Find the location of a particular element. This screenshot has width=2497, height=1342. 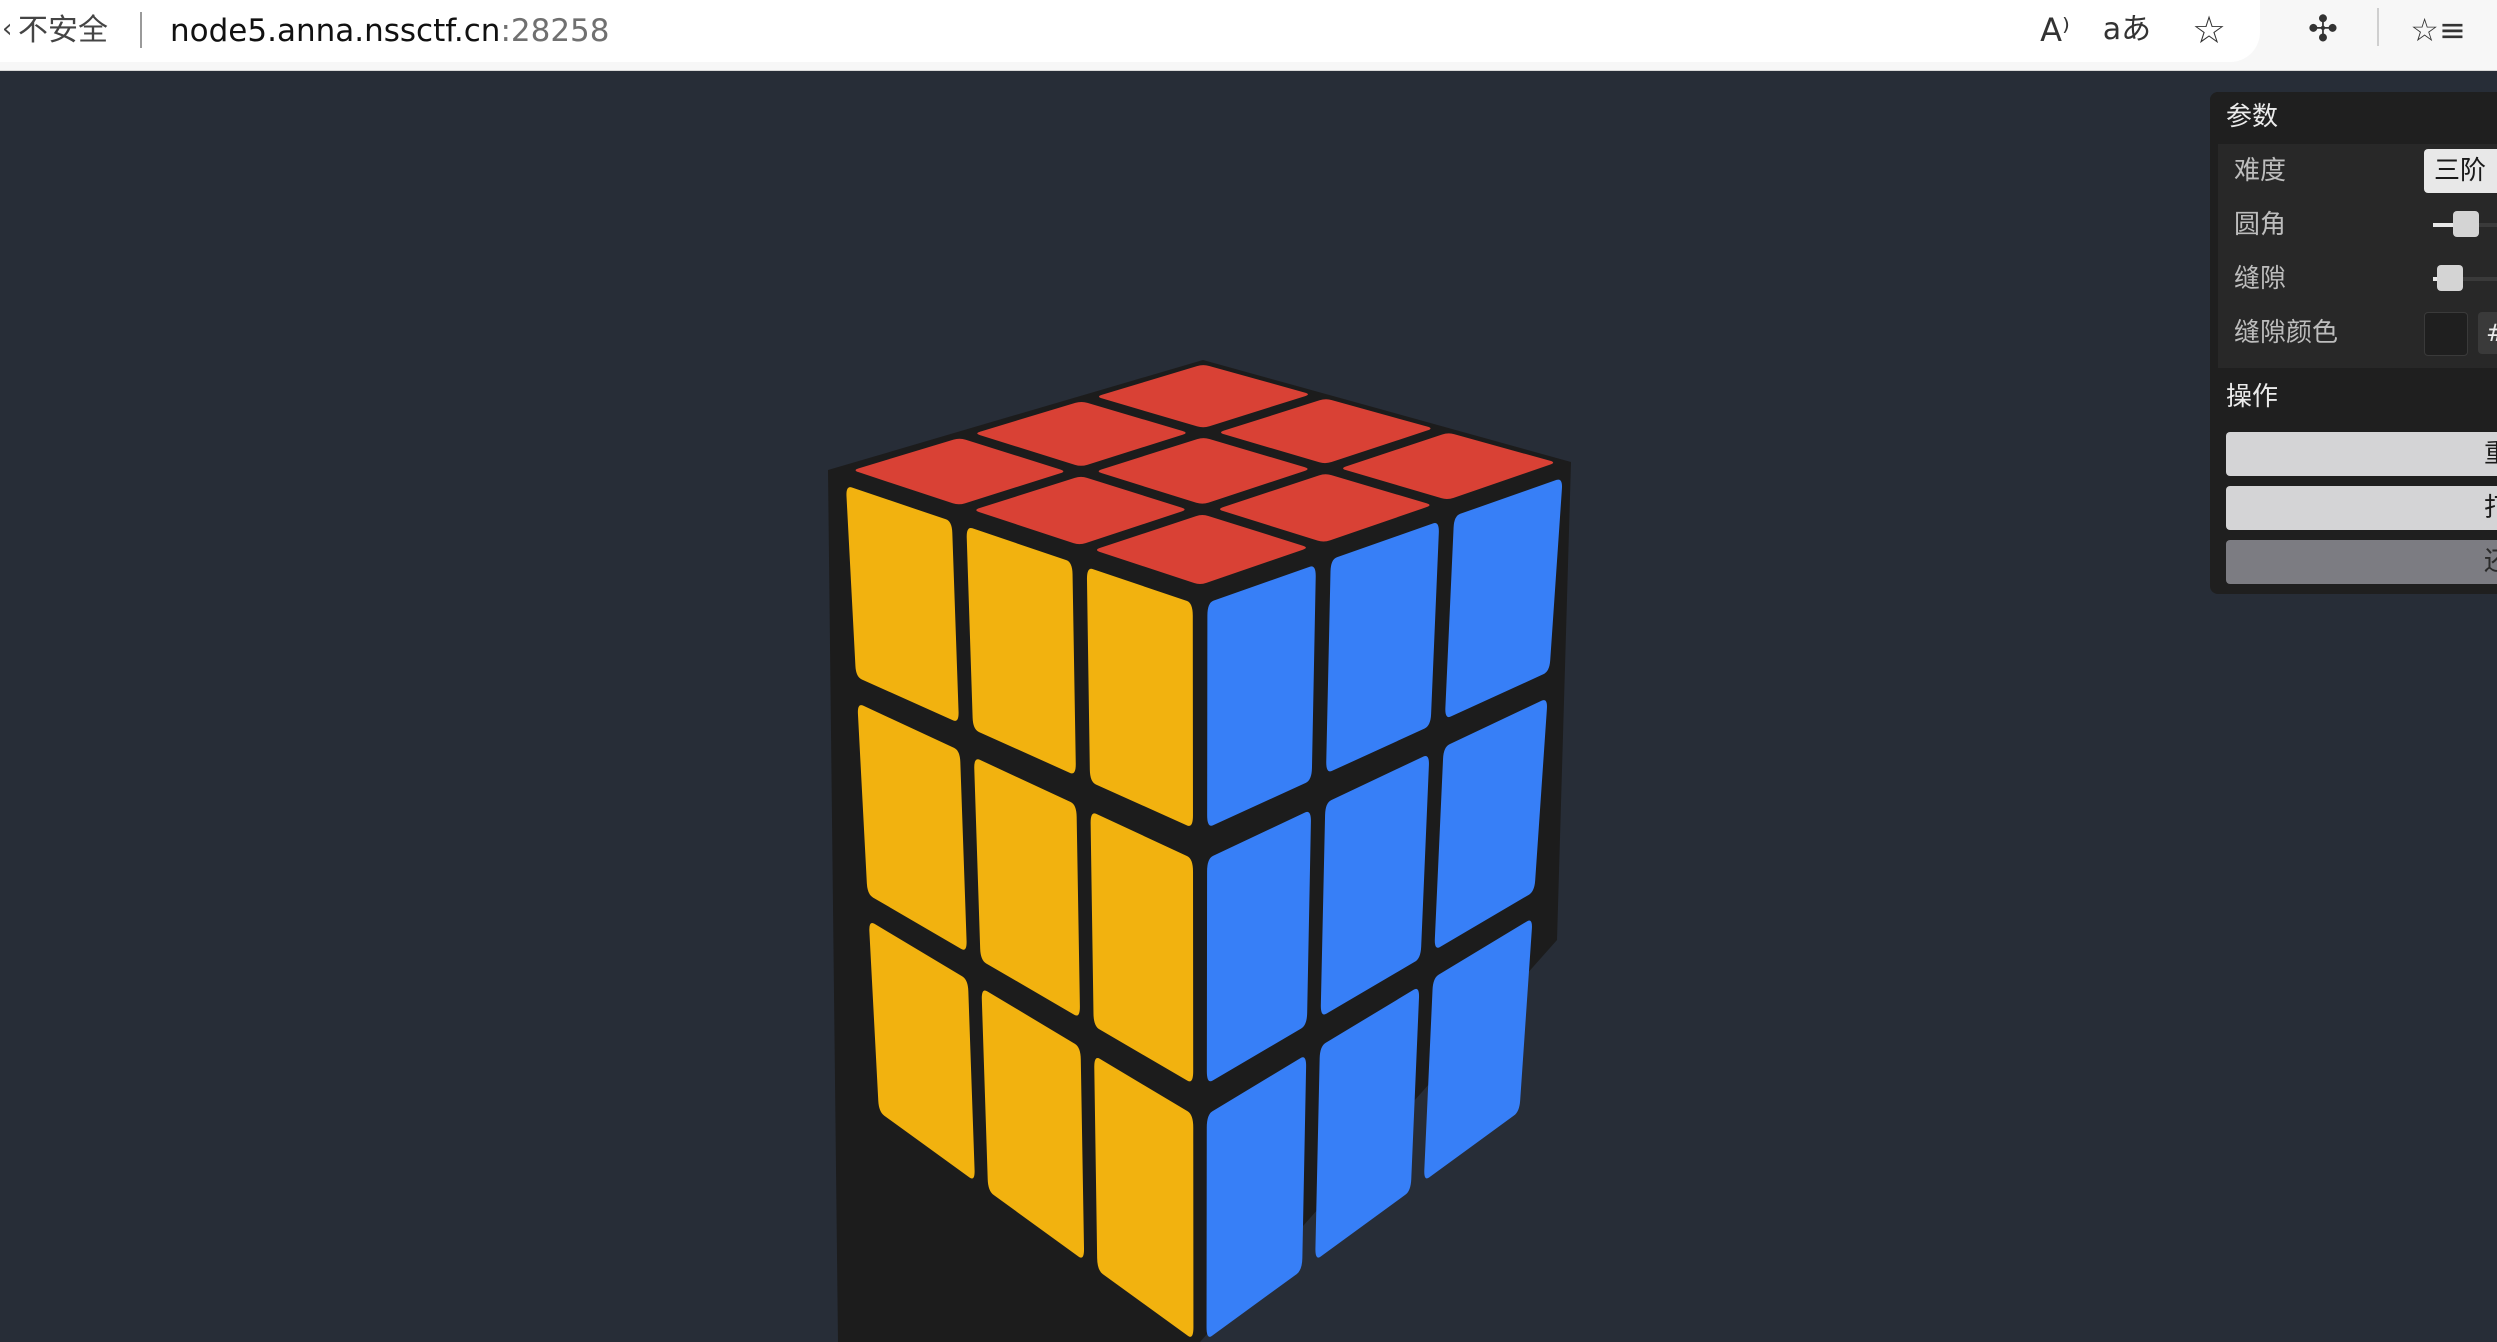

difficulty-select: 三阶 is located at coordinates (2460, 171).